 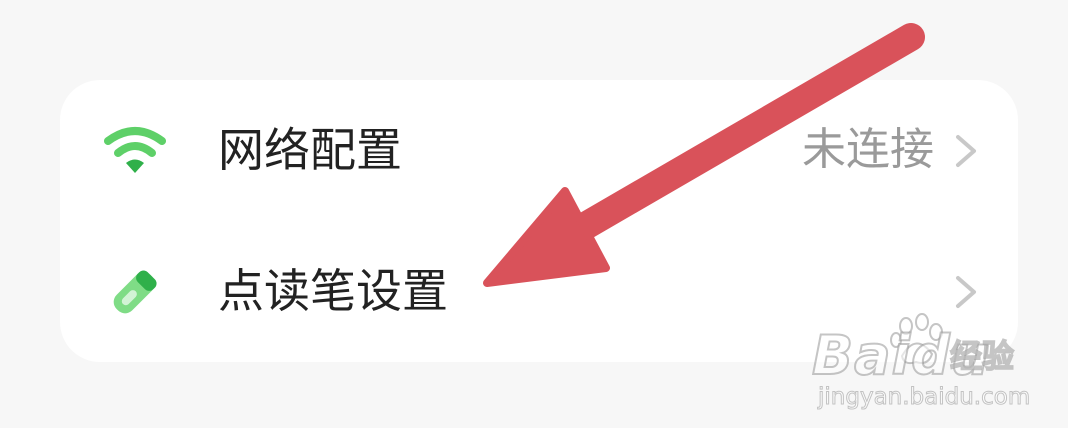 What do you see at coordinates (135, 292) in the screenshot?
I see `pen-icon` at bounding box center [135, 292].